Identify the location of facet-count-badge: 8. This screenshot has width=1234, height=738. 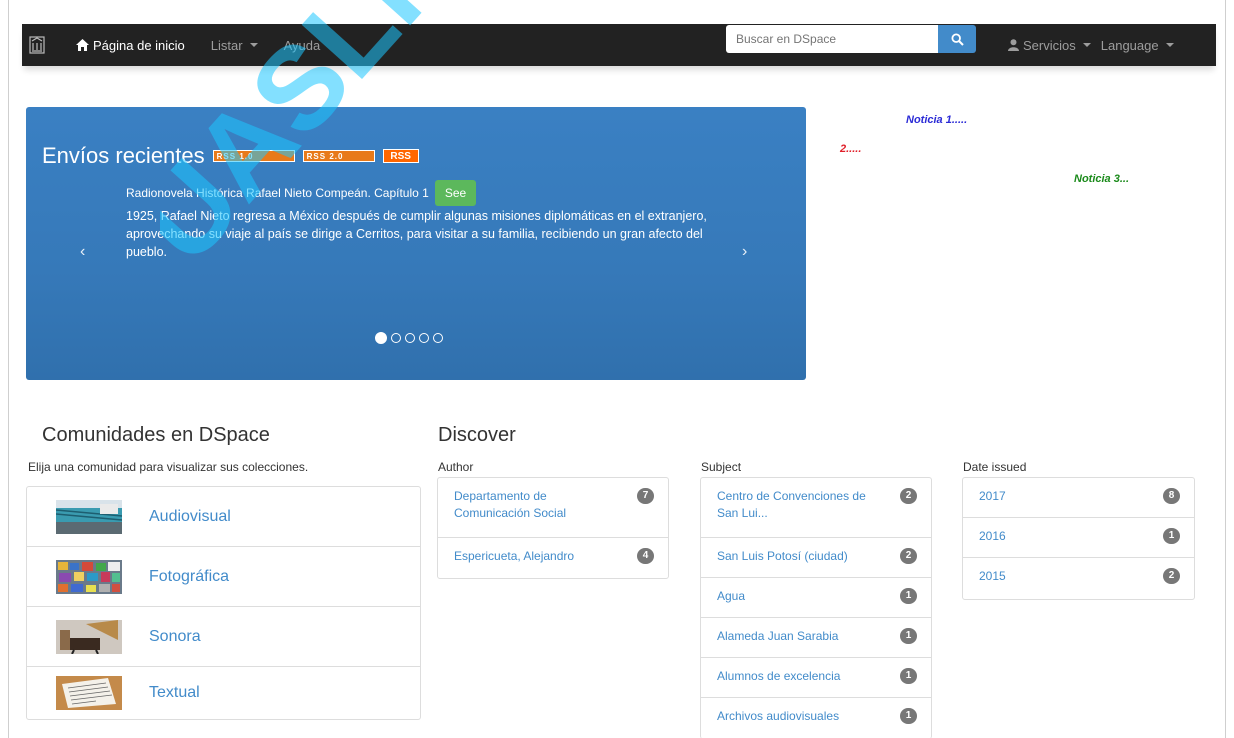
(1171, 496).